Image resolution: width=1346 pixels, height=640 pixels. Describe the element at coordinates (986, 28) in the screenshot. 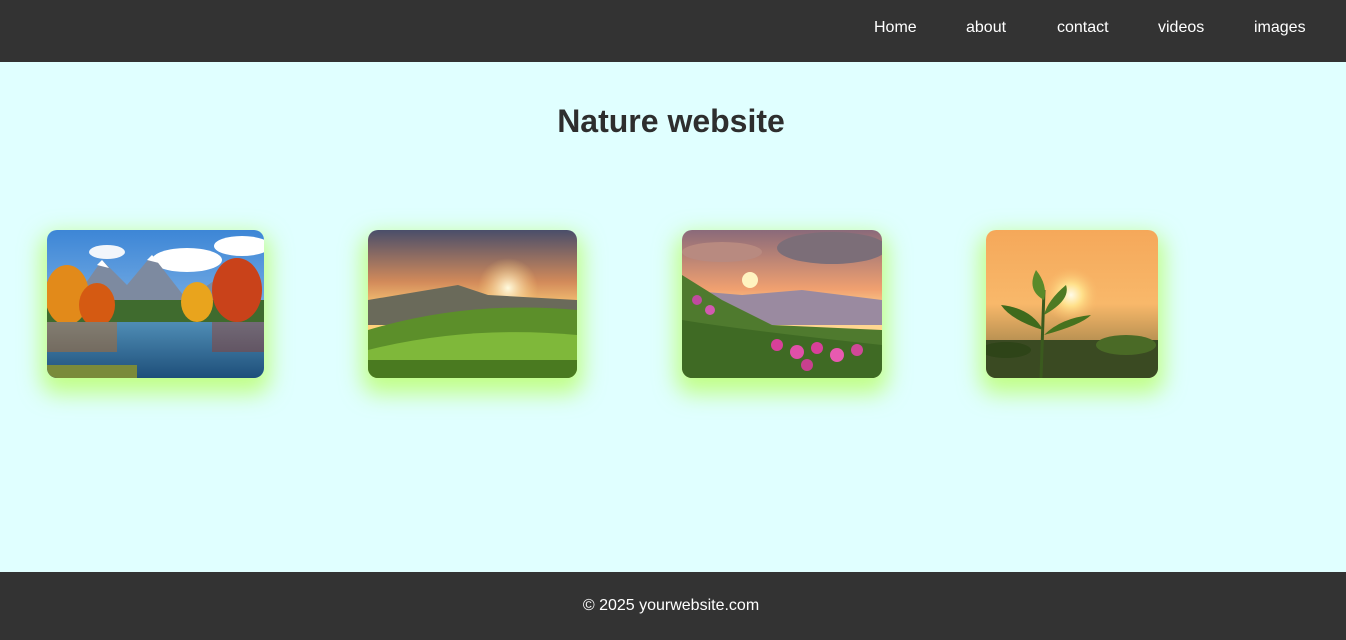

I see `nav-link-about: about` at that location.